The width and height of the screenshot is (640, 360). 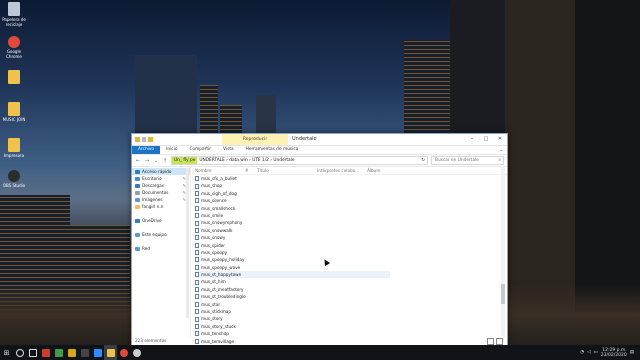 I want to click on column-header-album: Álbum, so click(x=387, y=170).